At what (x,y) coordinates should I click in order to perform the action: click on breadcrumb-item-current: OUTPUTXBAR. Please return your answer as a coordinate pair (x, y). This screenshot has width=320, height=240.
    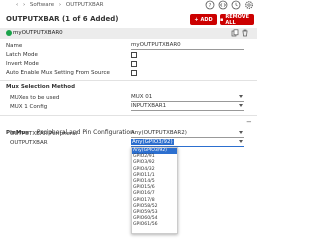
    Looking at the image, I should click on (84, 5).